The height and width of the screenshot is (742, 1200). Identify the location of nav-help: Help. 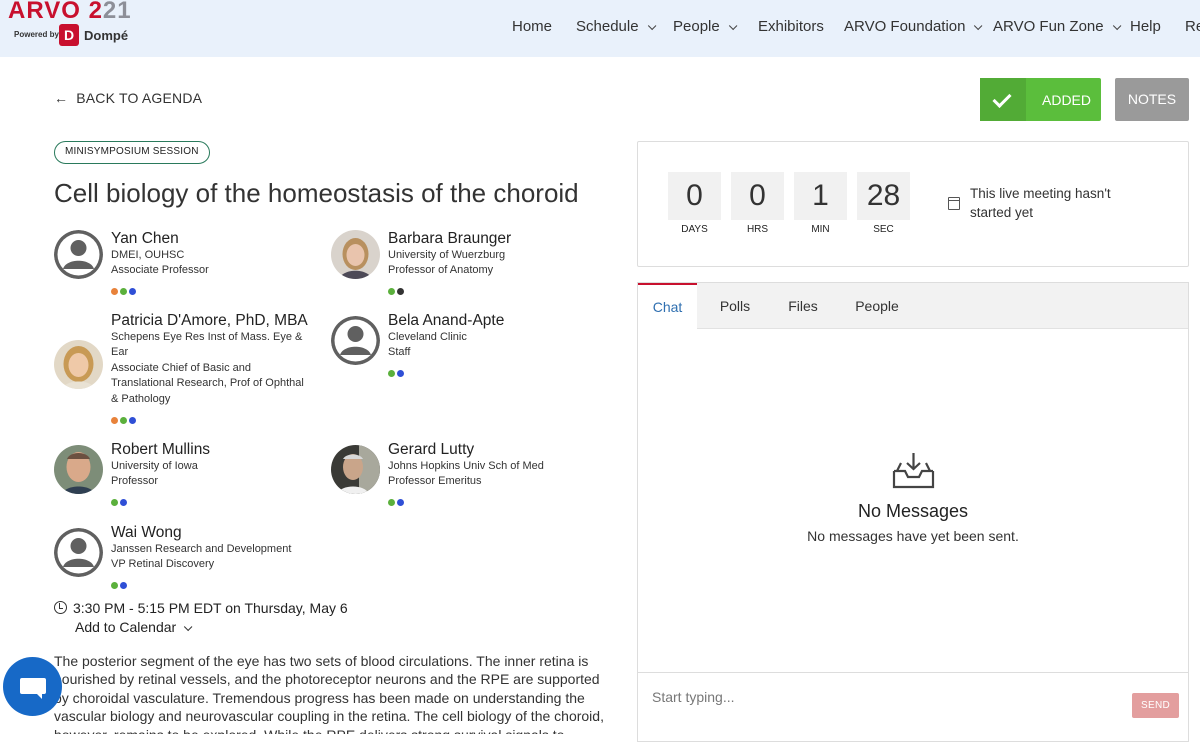
(1145, 26).